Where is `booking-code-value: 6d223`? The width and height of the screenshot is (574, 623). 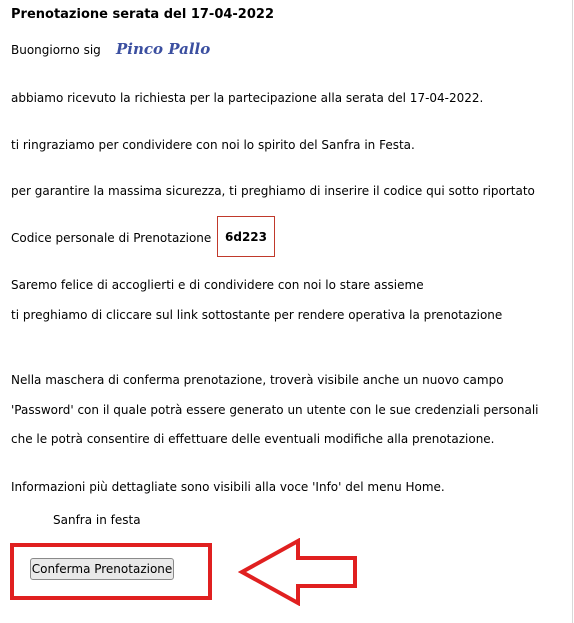
booking-code-value: 6d223 is located at coordinates (246, 236).